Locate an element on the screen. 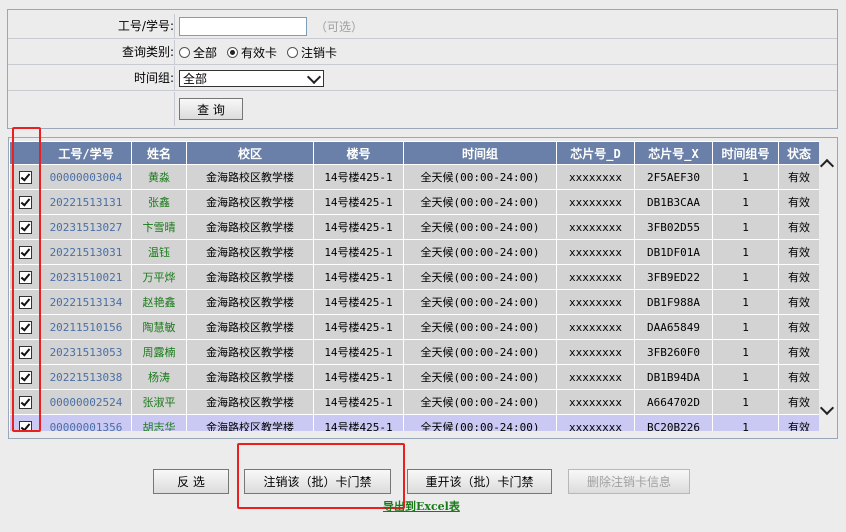  cell-id: 00000003004 is located at coordinates (86, 177).